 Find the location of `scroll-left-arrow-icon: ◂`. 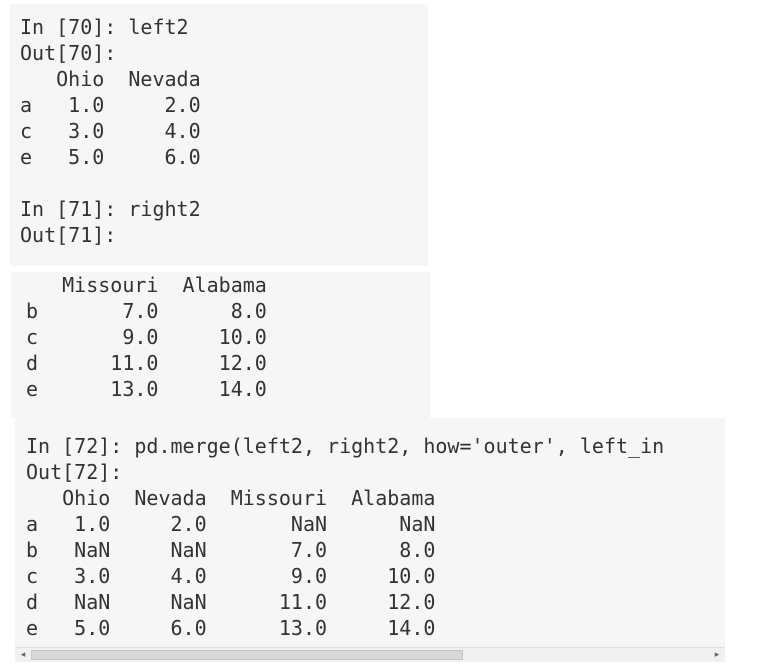

scroll-left-arrow-icon: ◂ is located at coordinates (23, 655).